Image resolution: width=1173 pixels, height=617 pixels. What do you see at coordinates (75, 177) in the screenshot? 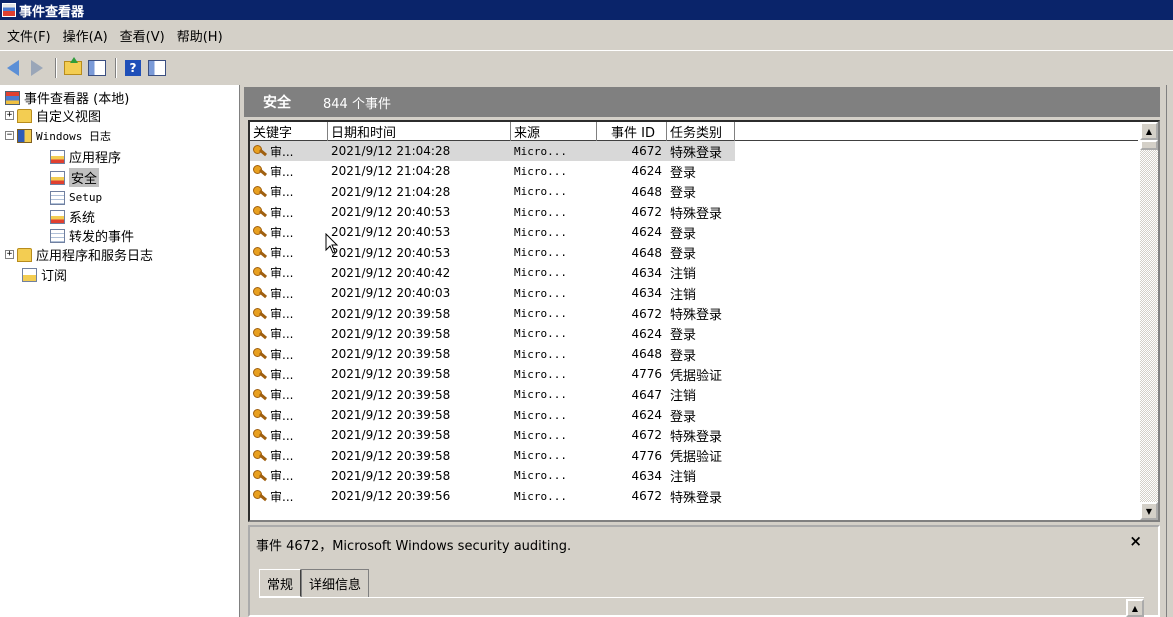
I see `tree-item-security: 安全` at bounding box center [75, 177].